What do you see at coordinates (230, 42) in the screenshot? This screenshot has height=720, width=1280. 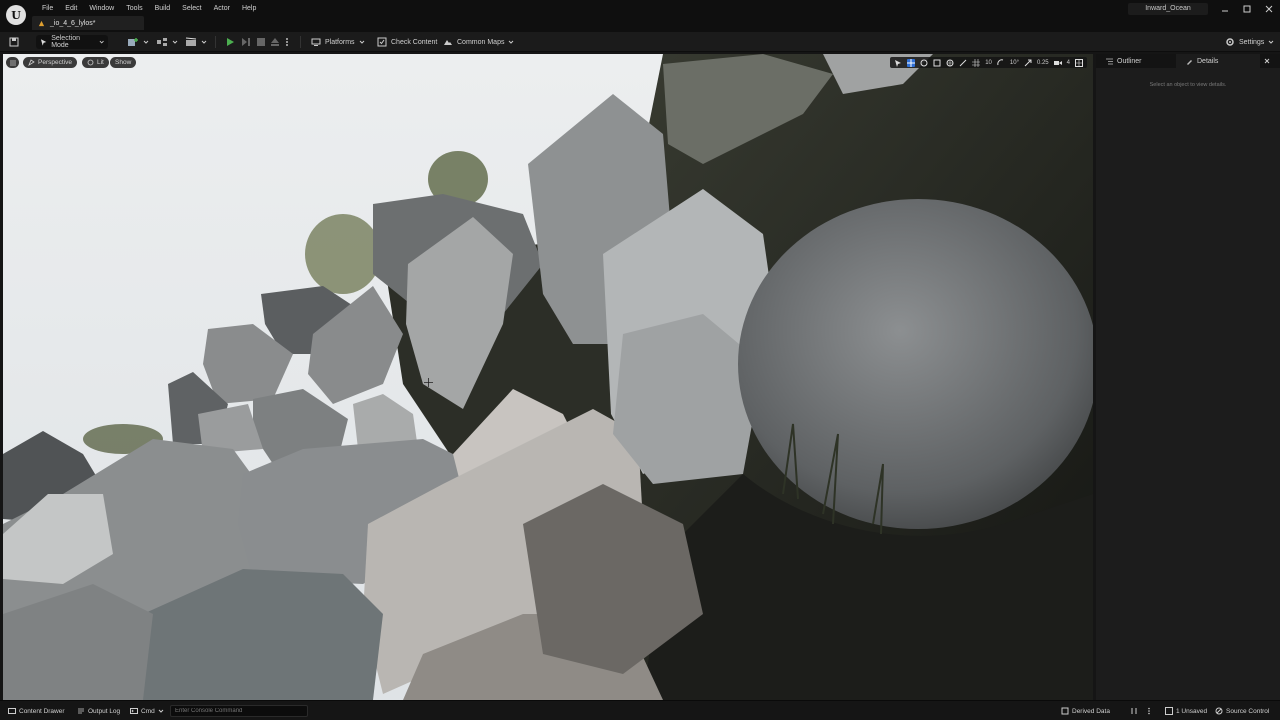 I see `play-icon` at bounding box center [230, 42].